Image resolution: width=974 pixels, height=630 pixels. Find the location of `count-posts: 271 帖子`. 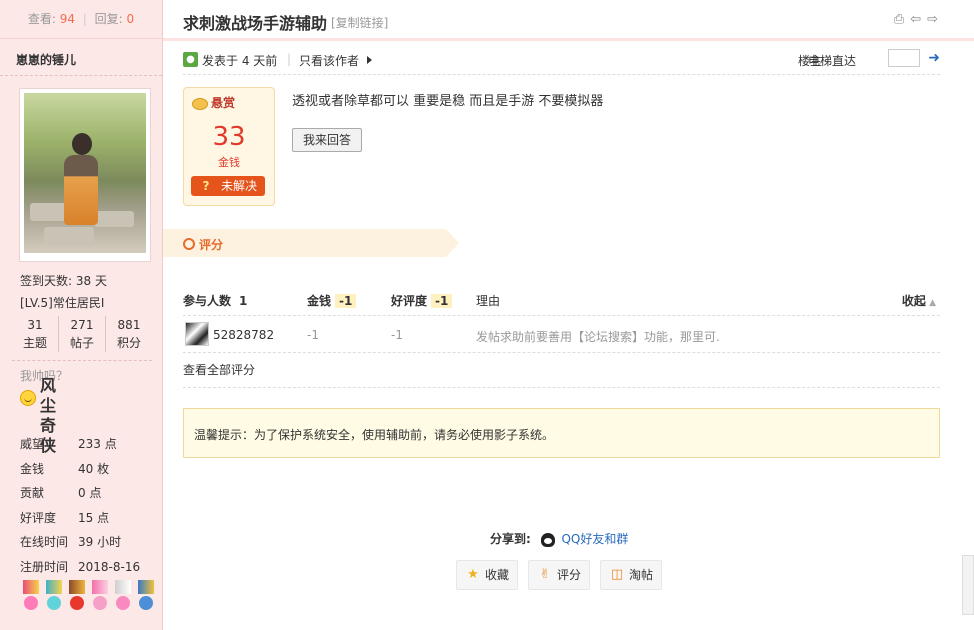

count-posts: 271 帖子 is located at coordinates (82, 334).